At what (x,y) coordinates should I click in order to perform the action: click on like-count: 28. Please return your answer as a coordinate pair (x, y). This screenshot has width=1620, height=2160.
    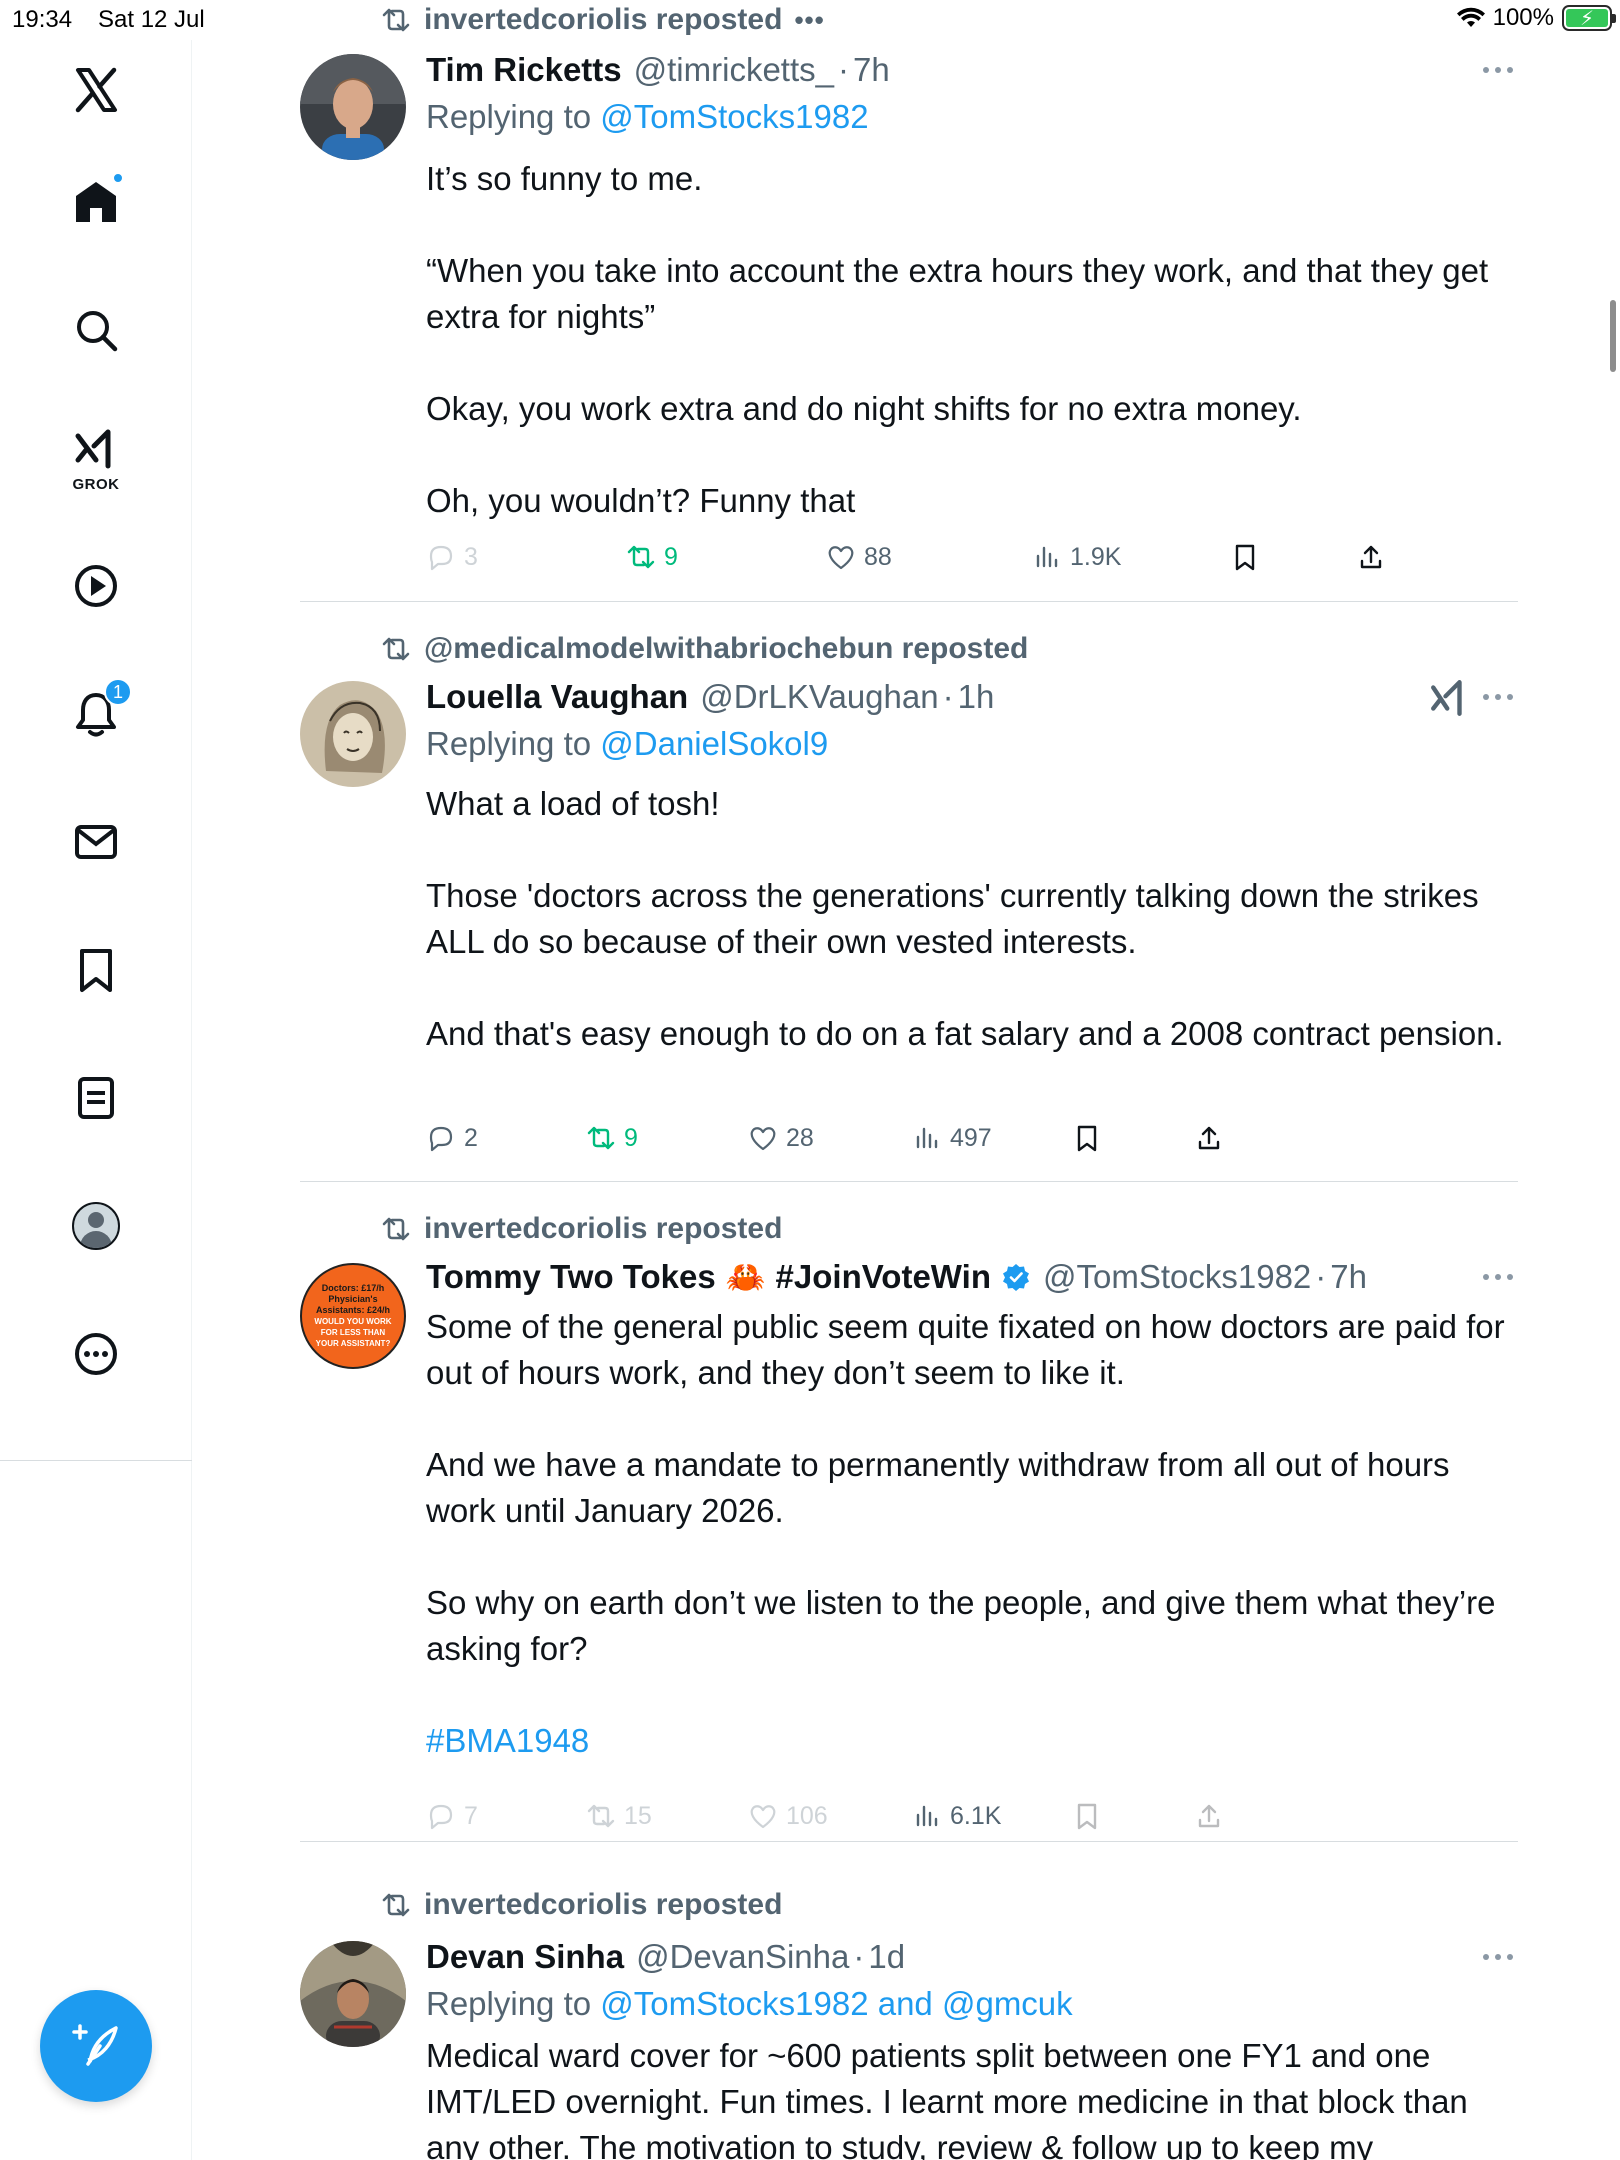
    Looking at the image, I should click on (800, 1137).